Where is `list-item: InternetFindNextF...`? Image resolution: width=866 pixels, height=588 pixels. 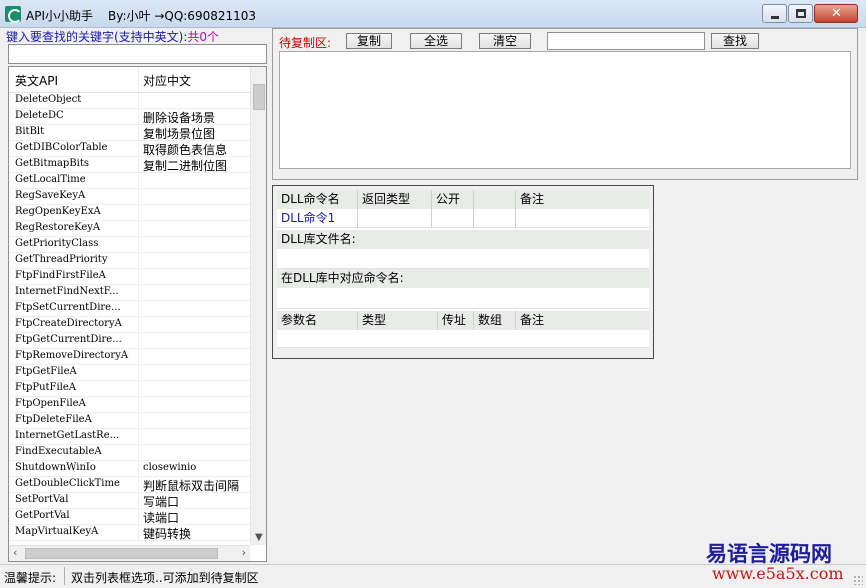 list-item: InternetFindNextF... is located at coordinates (129, 293).